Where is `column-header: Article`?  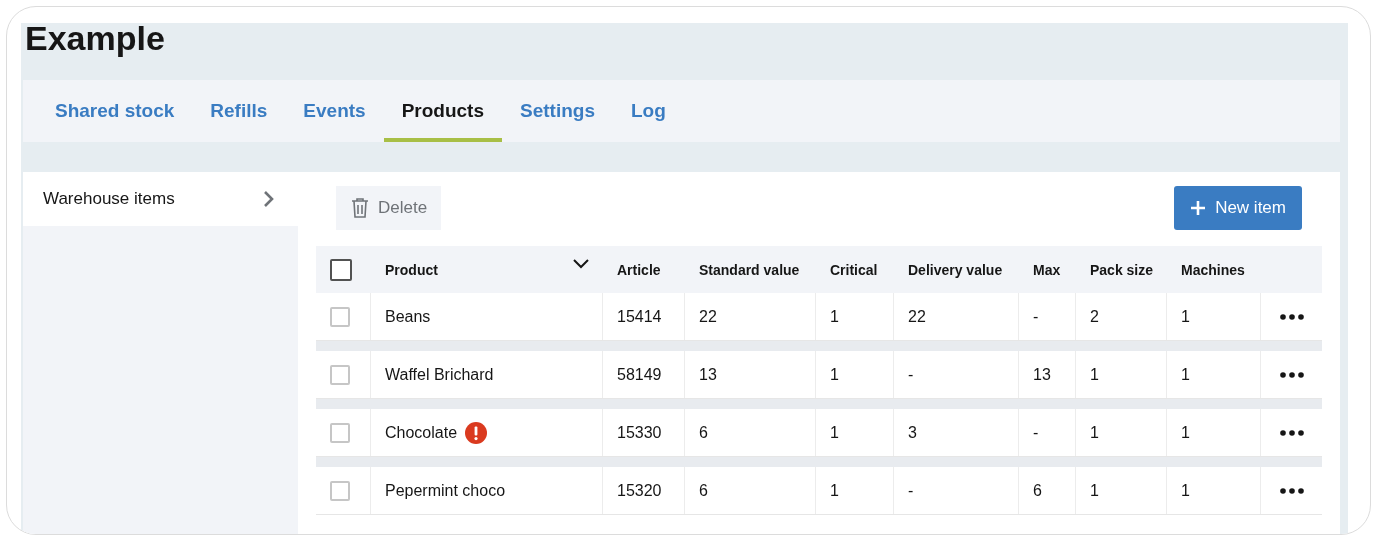 column-header: Article is located at coordinates (639, 269).